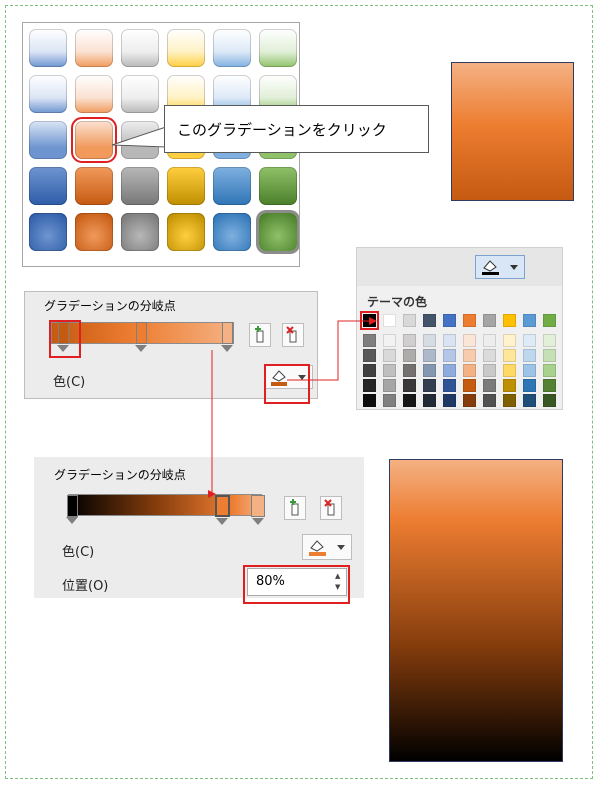  What do you see at coordinates (292, 407) in the screenshot?
I see `connector-arrows` at bounding box center [292, 407].